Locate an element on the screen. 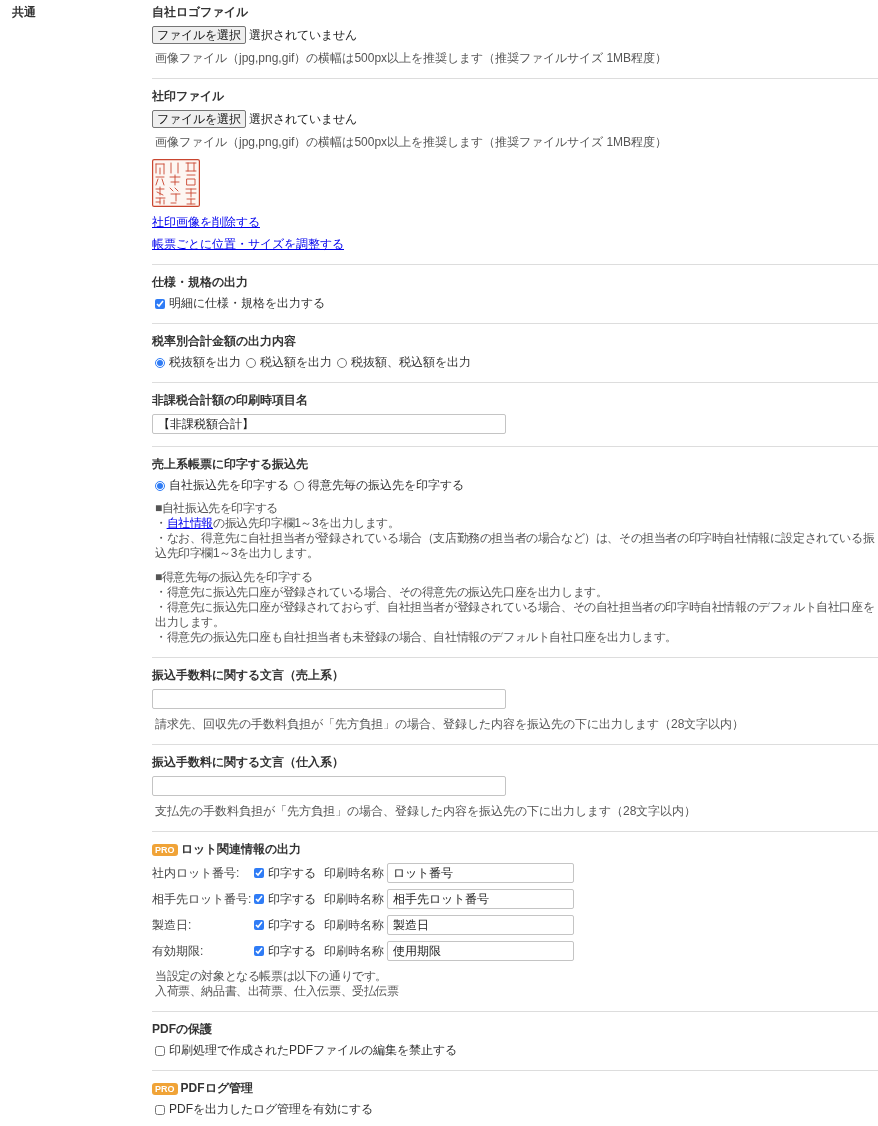 Image resolution: width=878 pixels, height=1126 pixels. seal-stamp-drawing is located at coordinates (176, 183).